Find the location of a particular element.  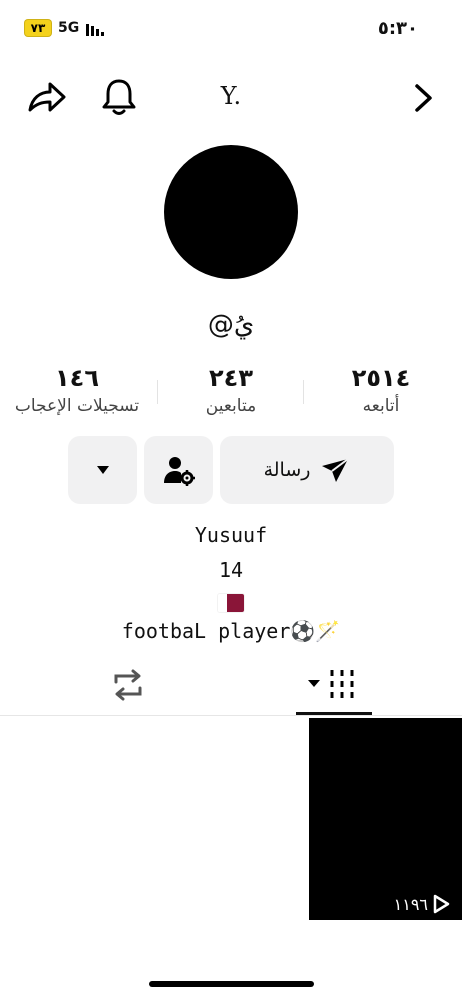

message-button: رسالة is located at coordinates (307, 470).